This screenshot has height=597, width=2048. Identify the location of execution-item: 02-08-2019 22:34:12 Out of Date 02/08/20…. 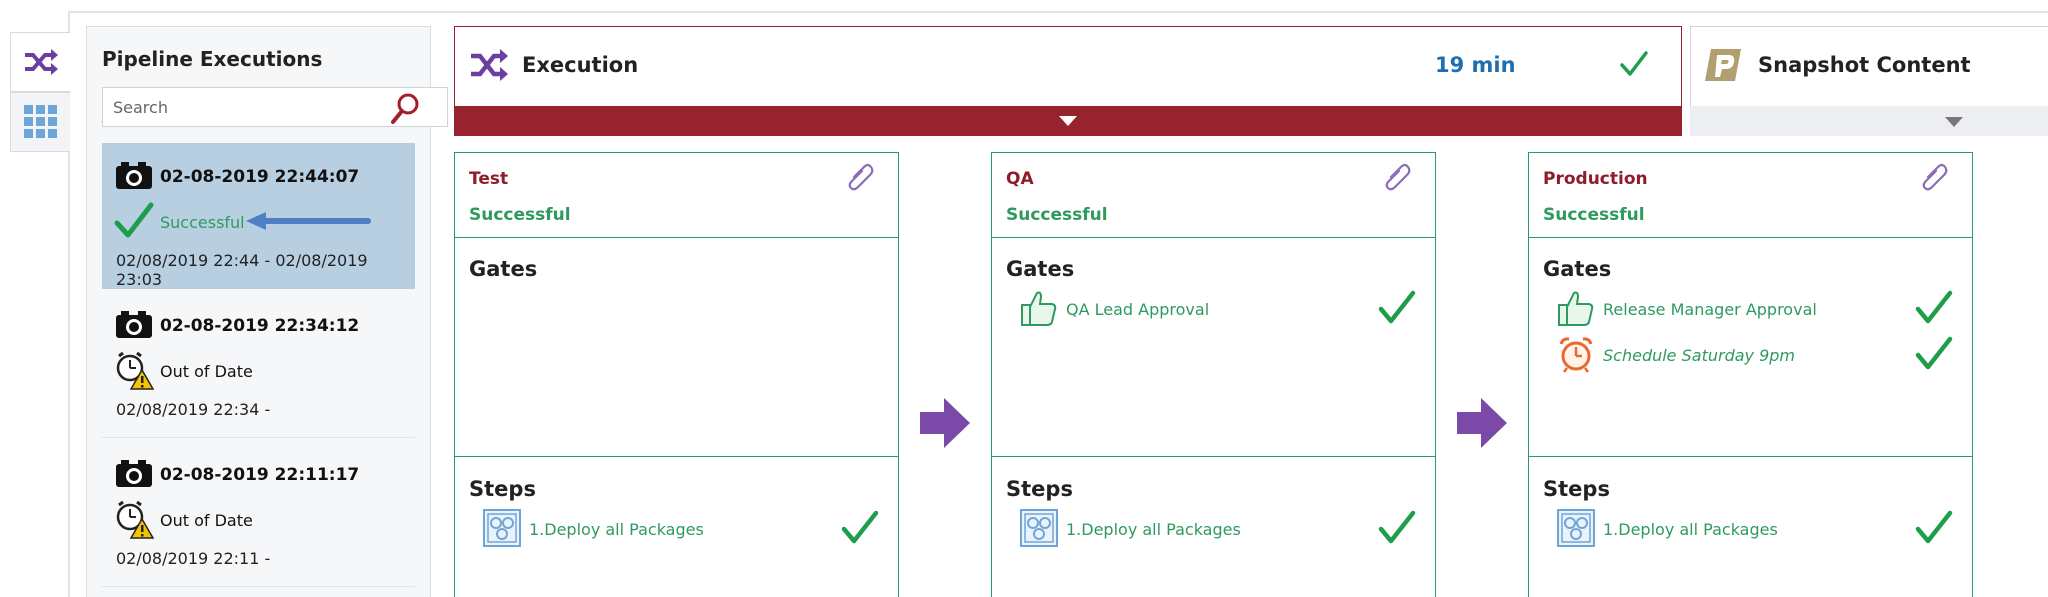
(258, 365).